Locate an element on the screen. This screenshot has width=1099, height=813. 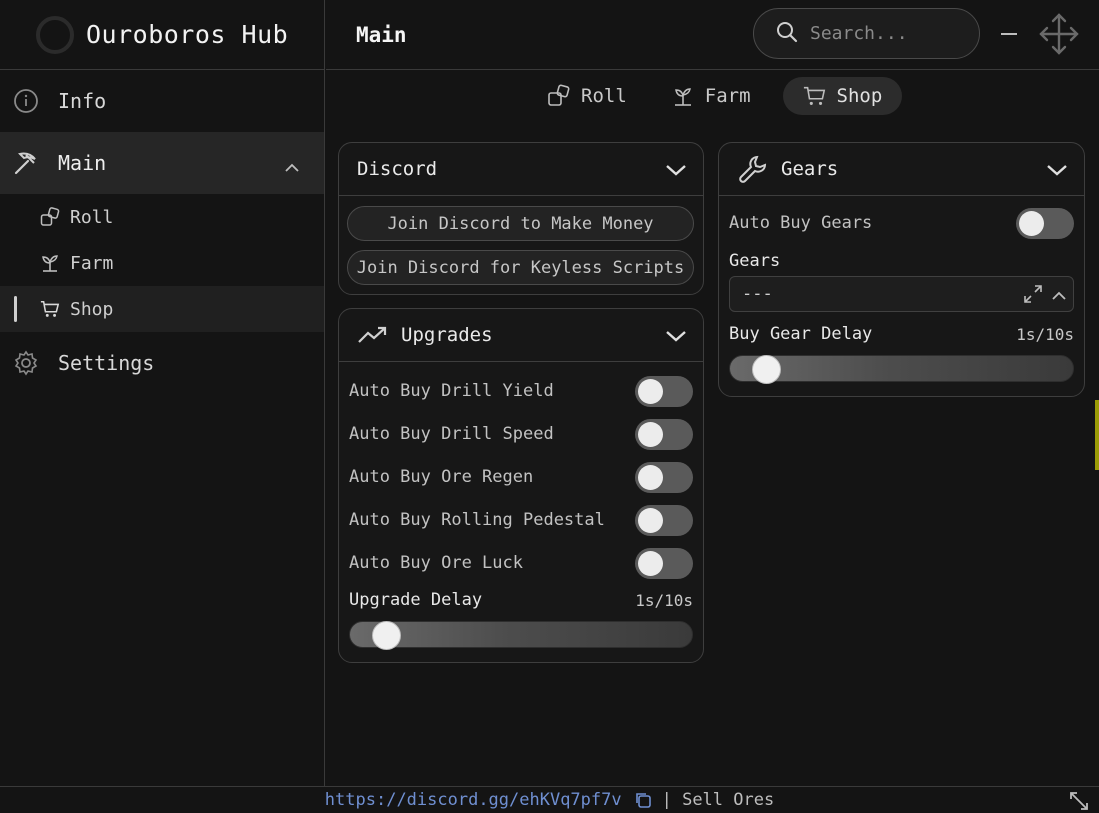
card-title: Discord is located at coordinates (397, 169).